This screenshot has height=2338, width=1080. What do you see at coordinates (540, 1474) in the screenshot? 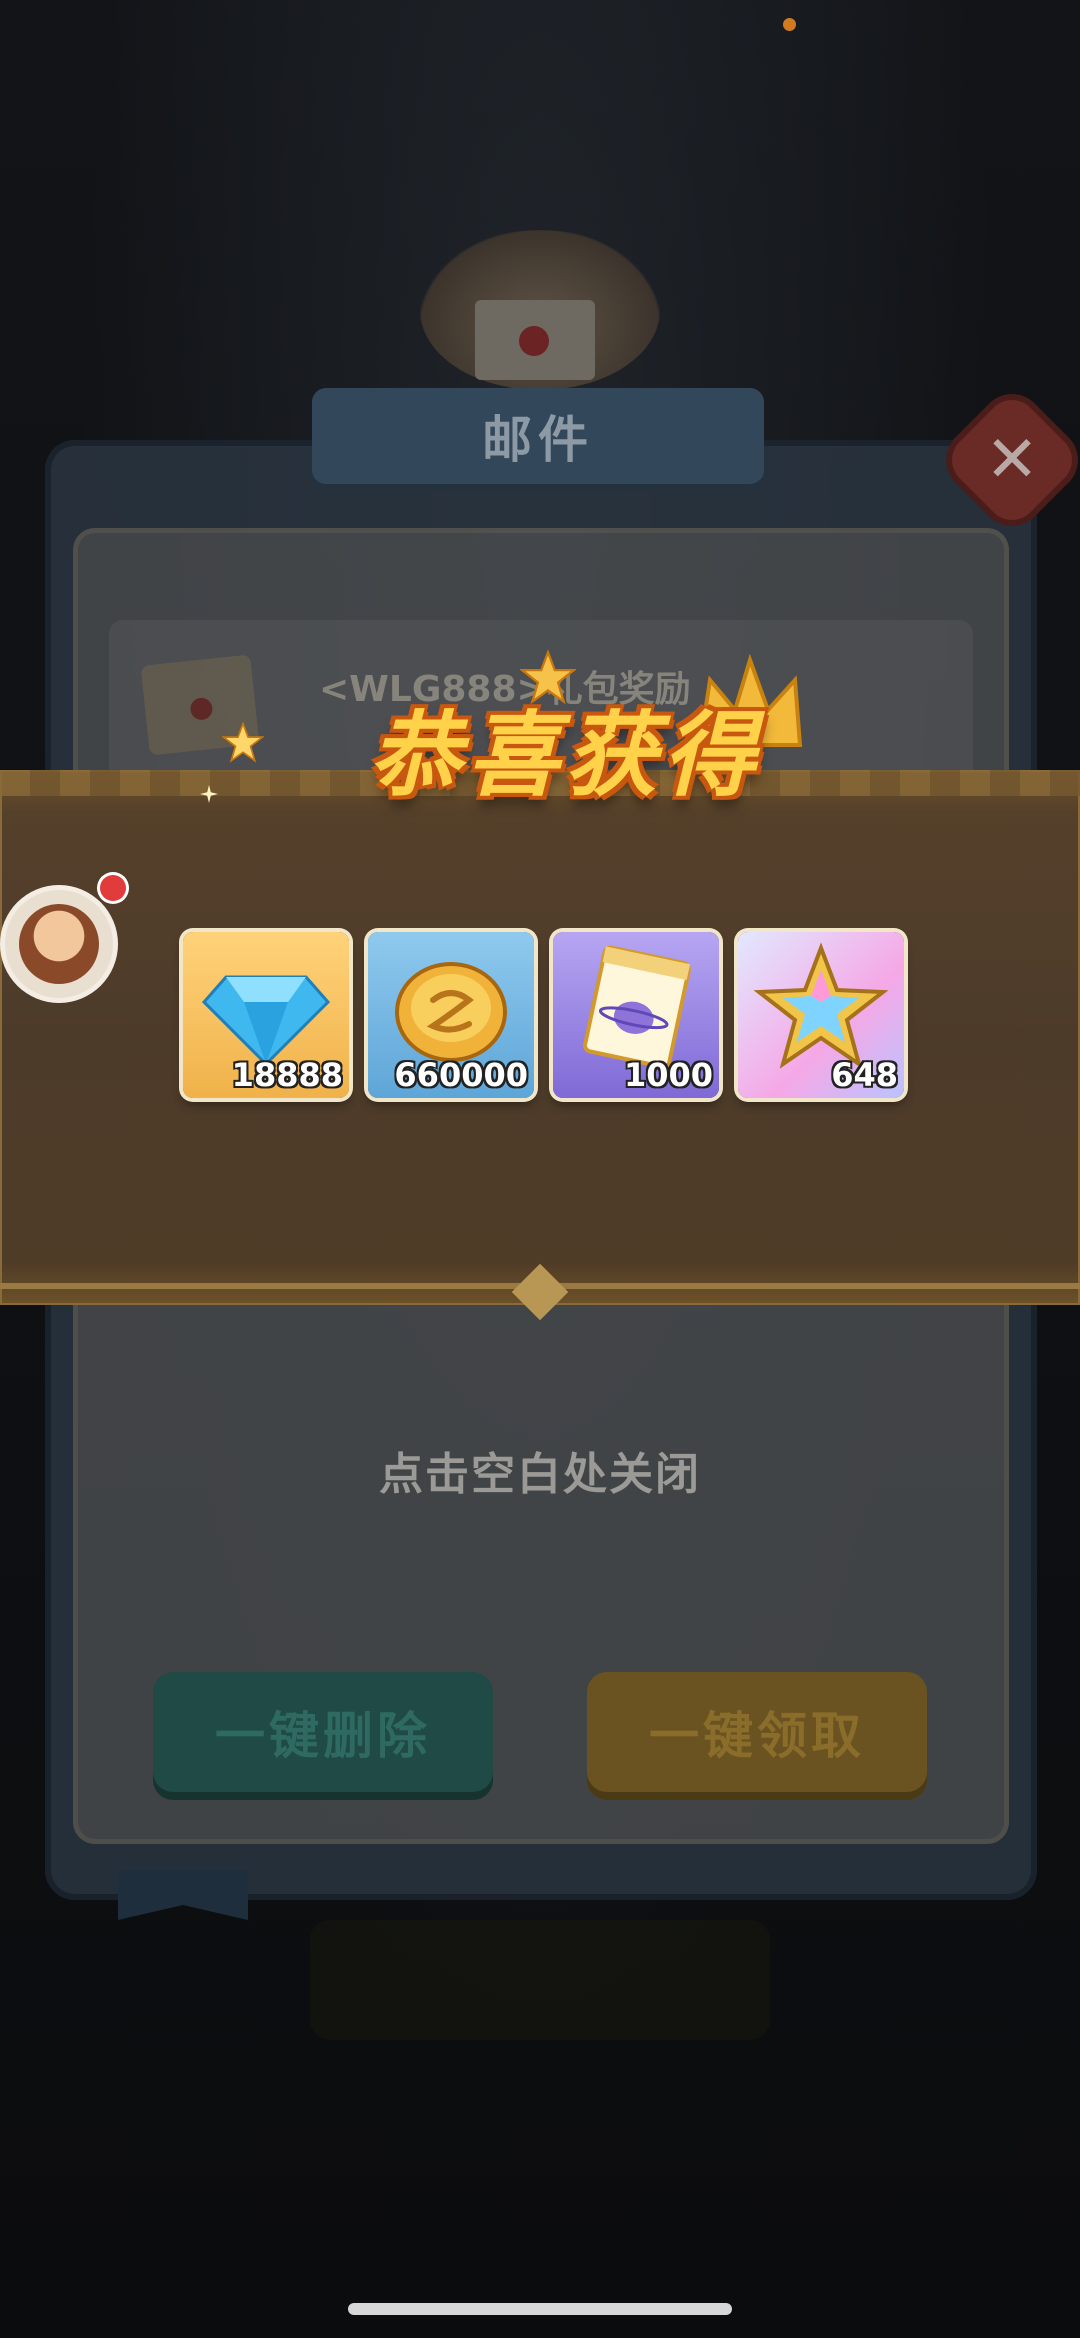
I see `tap-to-close-hint: 点击空白处关闭` at bounding box center [540, 1474].